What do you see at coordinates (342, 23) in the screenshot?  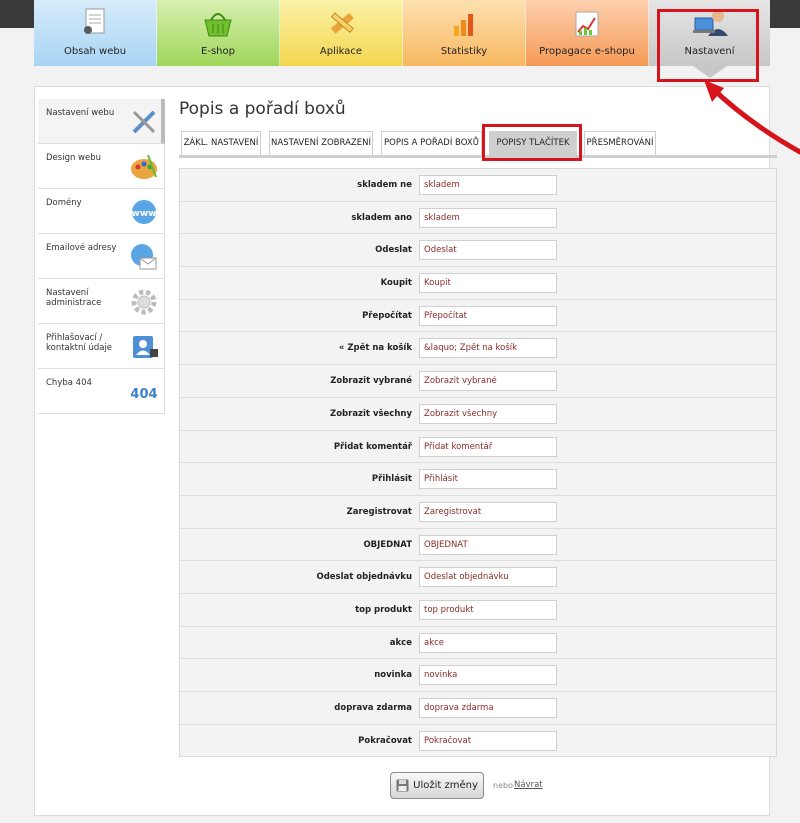 I see `pencil-ruler-icon` at bounding box center [342, 23].